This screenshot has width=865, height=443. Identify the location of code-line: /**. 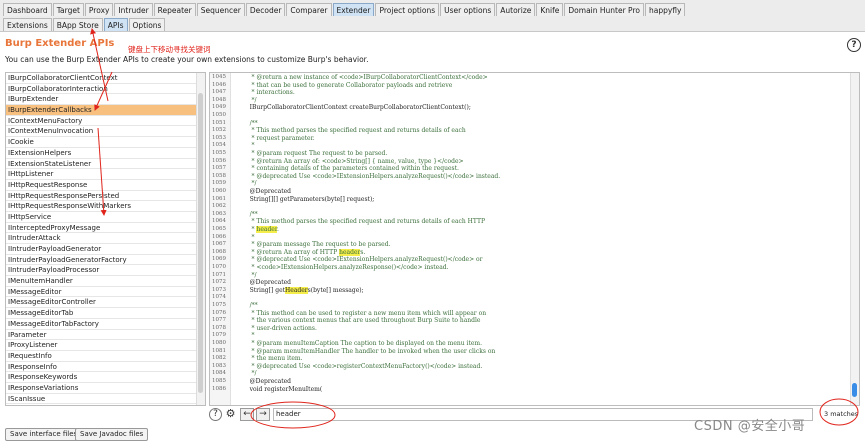
(250, 123).